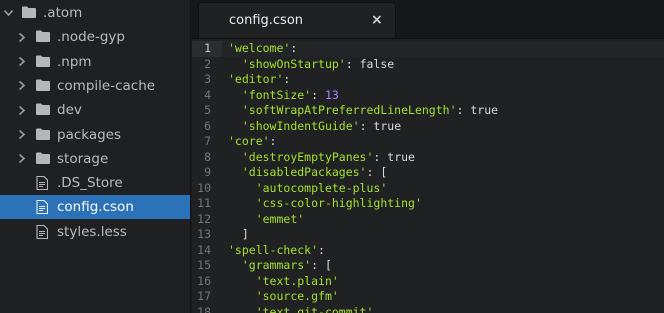  I want to click on code-line: 'showOnStartup': false, so click(311, 65).